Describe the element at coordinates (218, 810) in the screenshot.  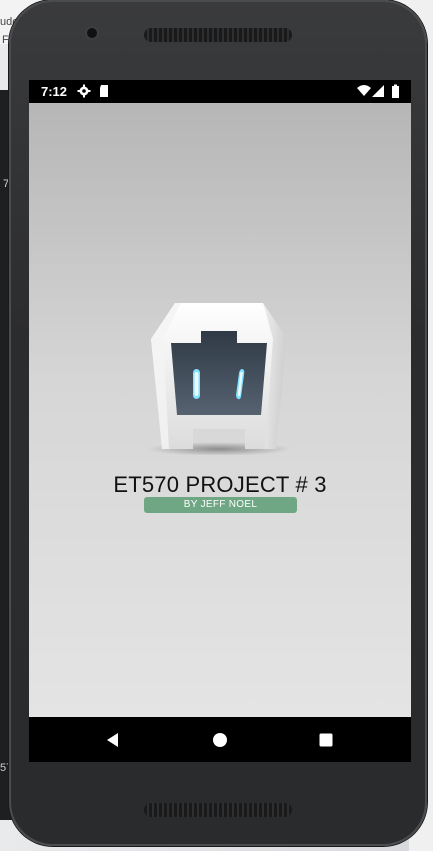
I see `bottom-speaker-grille` at that location.